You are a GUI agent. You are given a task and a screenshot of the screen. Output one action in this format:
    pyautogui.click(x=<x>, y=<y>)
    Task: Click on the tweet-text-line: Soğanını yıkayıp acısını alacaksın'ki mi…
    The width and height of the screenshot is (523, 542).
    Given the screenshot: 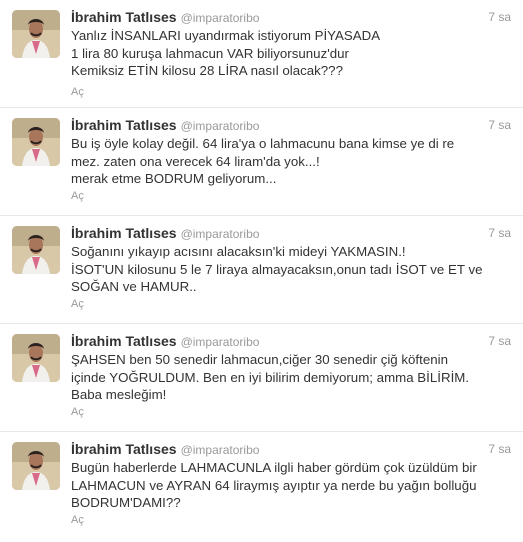 What is the action you would take?
    pyautogui.click(x=238, y=251)
    